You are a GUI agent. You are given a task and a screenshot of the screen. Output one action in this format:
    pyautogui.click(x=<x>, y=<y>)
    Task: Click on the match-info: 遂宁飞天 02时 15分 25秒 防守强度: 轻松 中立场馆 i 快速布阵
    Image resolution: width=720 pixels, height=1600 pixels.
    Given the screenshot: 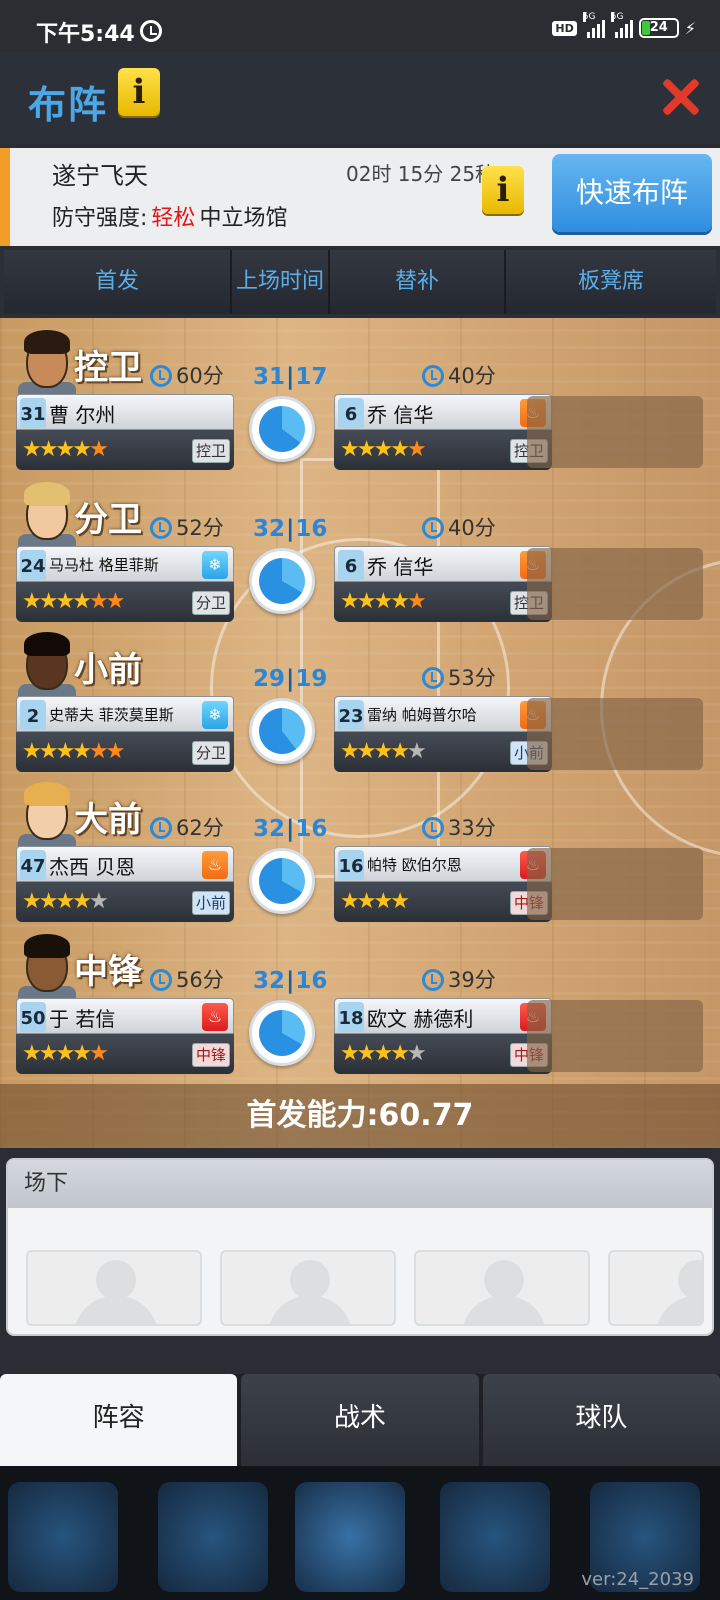 What is the action you would take?
    pyautogui.click(x=360, y=197)
    